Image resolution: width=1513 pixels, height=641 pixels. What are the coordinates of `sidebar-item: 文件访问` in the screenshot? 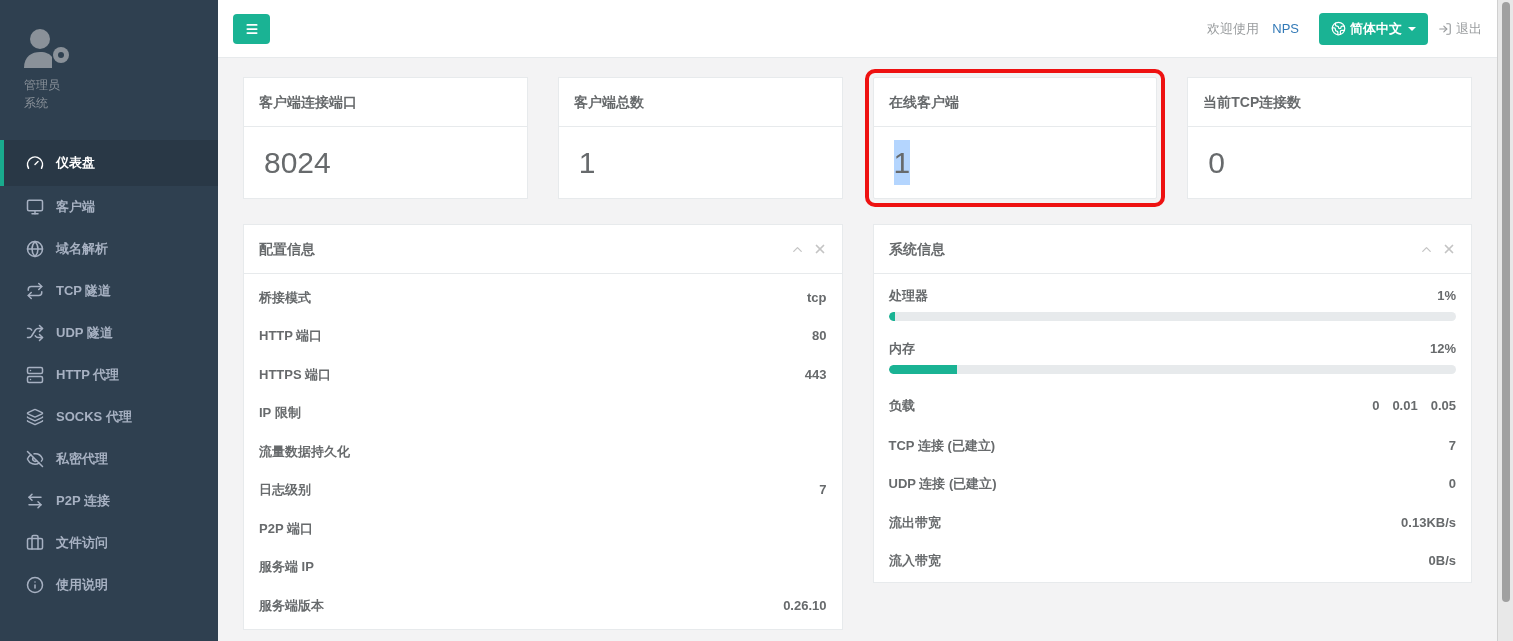 It's located at (109, 543).